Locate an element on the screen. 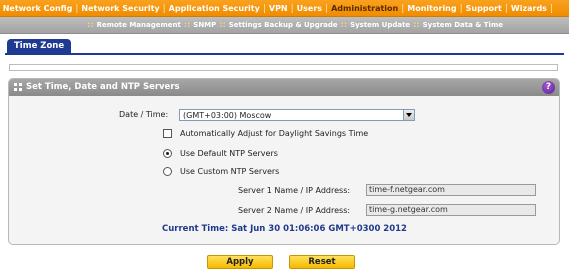  nav-item-network-config: Network Config is located at coordinates (38, 8).